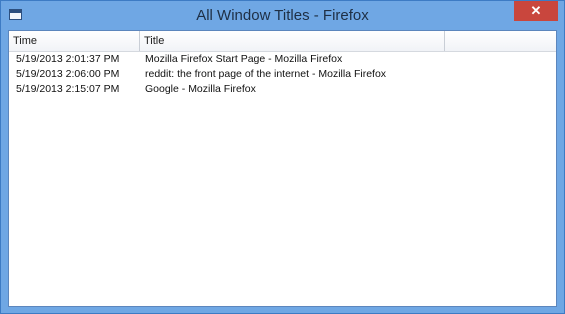  I want to click on close-button: ✕, so click(536, 11).